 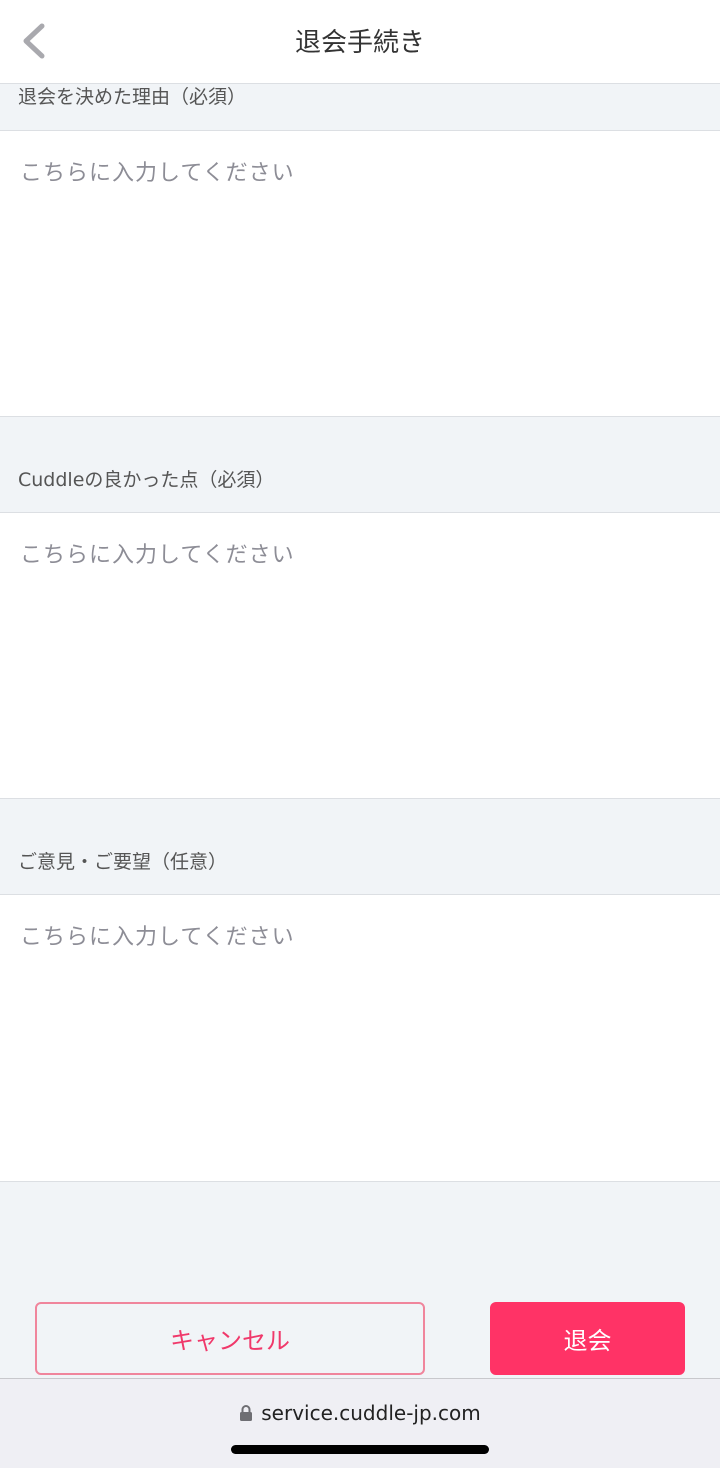 What do you see at coordinates (360, 846) in the screenshot?
I see `field-label-feedback: ご意見・ご要望（任意）` at bounding box center [360, 846].